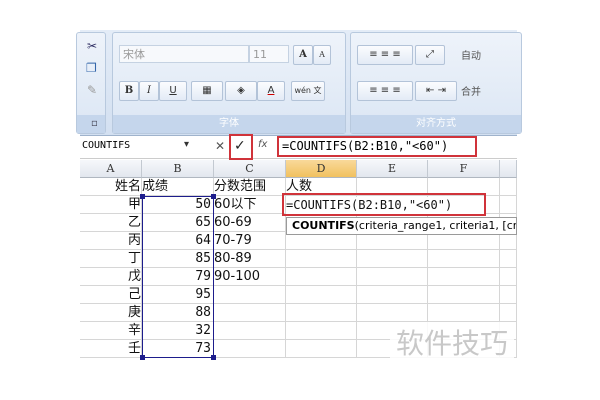 This screenshot has height=400, width=600. What do you see at coordinates (321, 349) in the screenshot?
I see `cell-d10` at bounding box center [321, 349].